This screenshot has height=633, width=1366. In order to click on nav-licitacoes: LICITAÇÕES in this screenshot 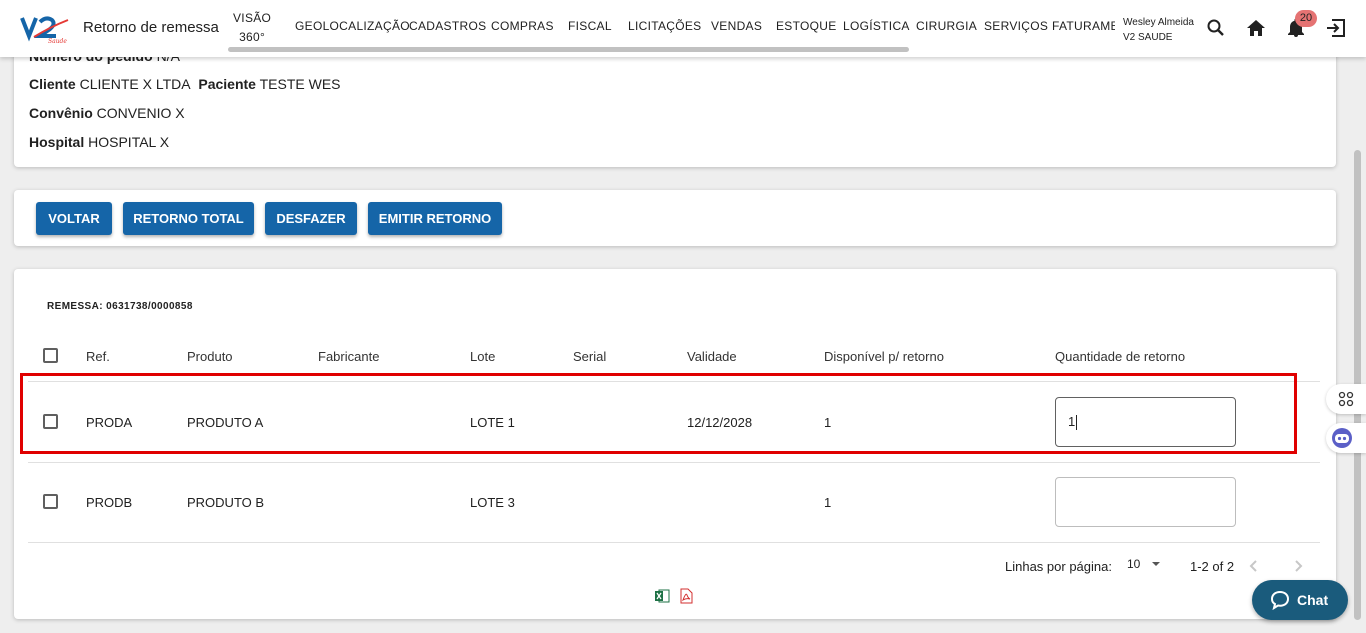, I will do `click(664, 26)`.